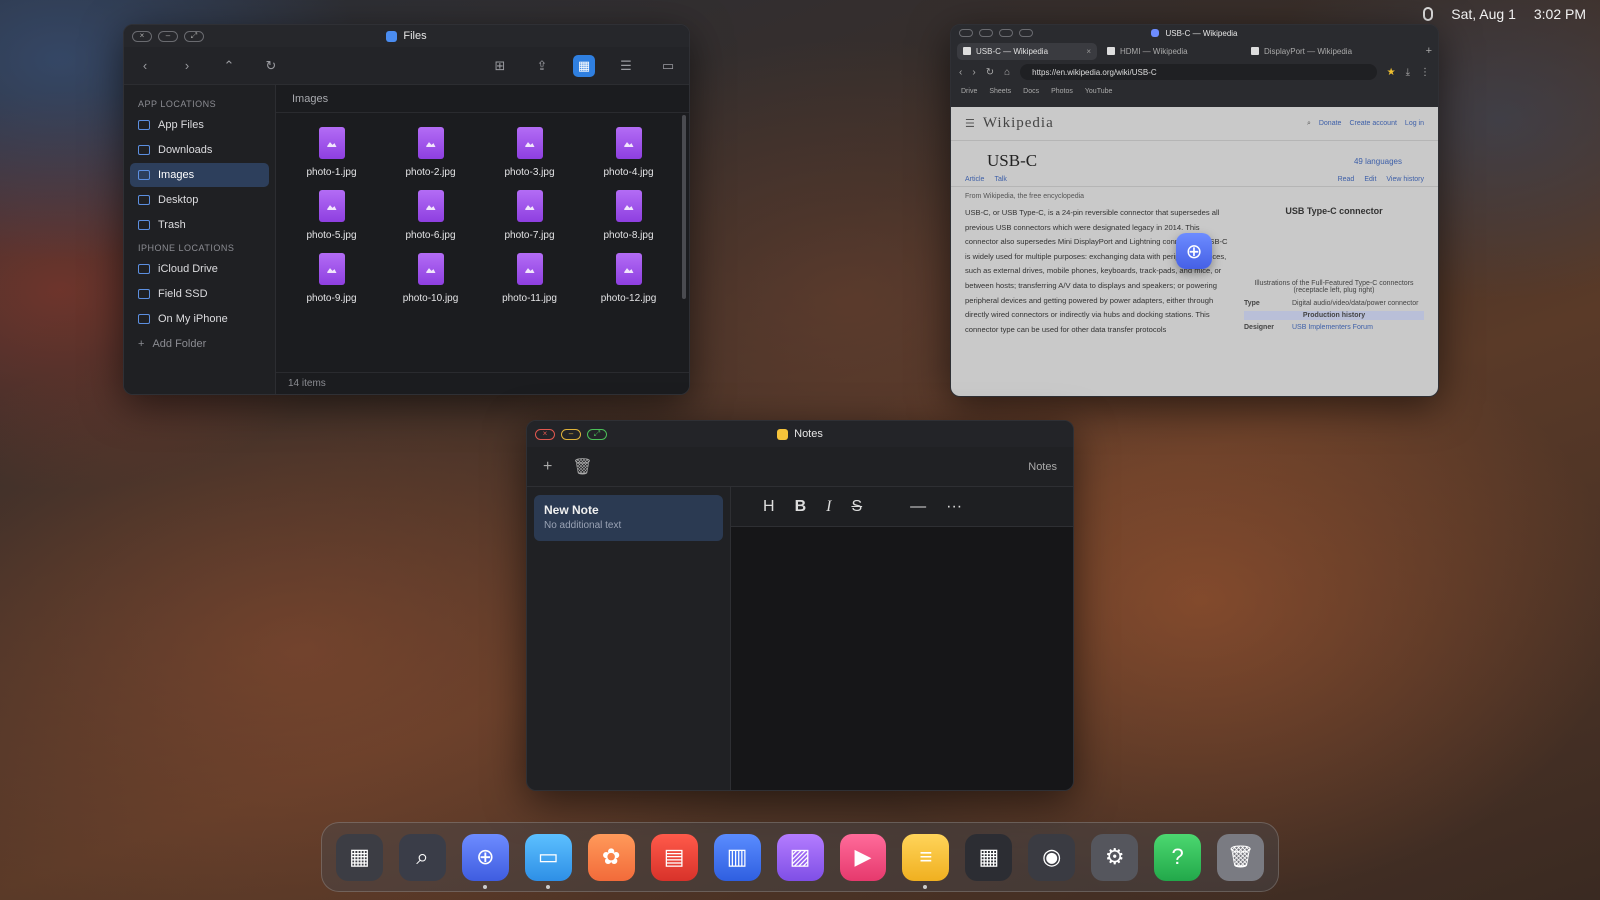  I want to click on gallery-icon: ▨, so click(800, 857).